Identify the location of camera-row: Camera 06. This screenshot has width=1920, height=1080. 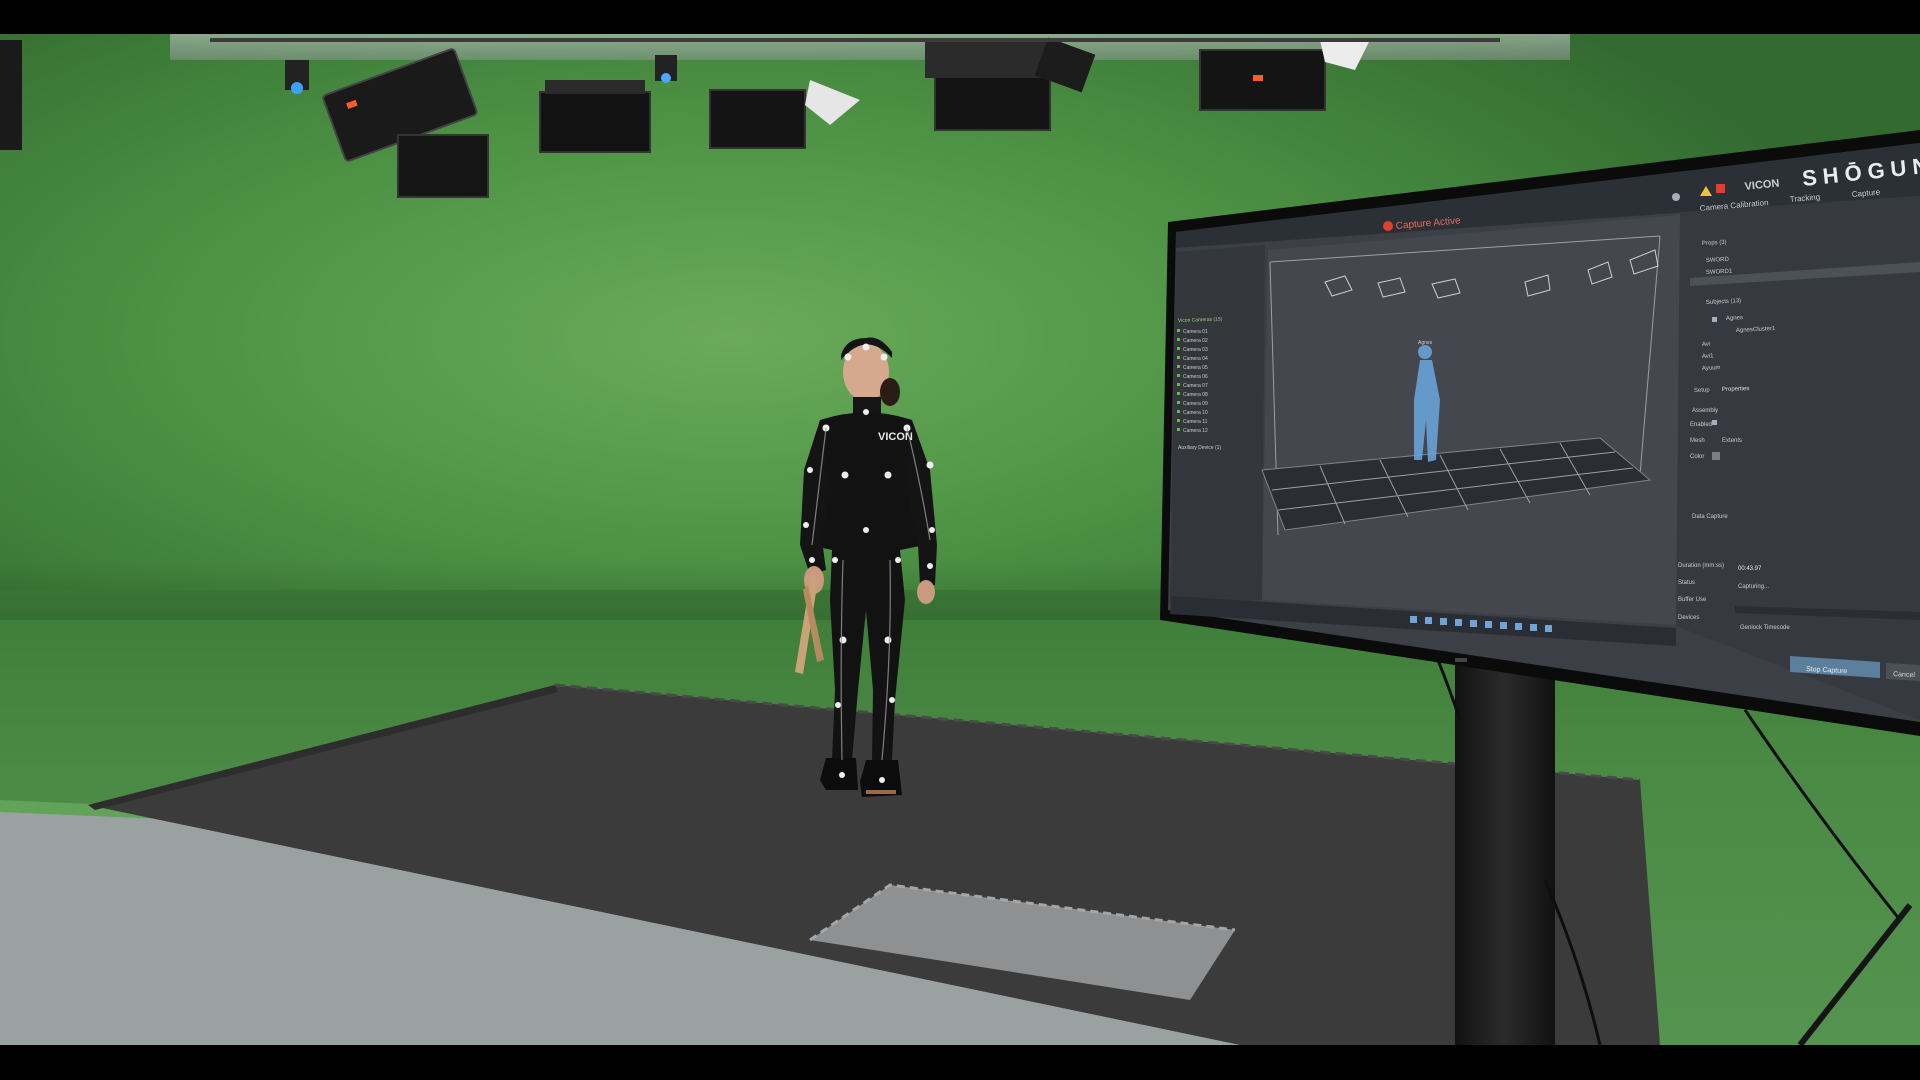
(1195, 377).